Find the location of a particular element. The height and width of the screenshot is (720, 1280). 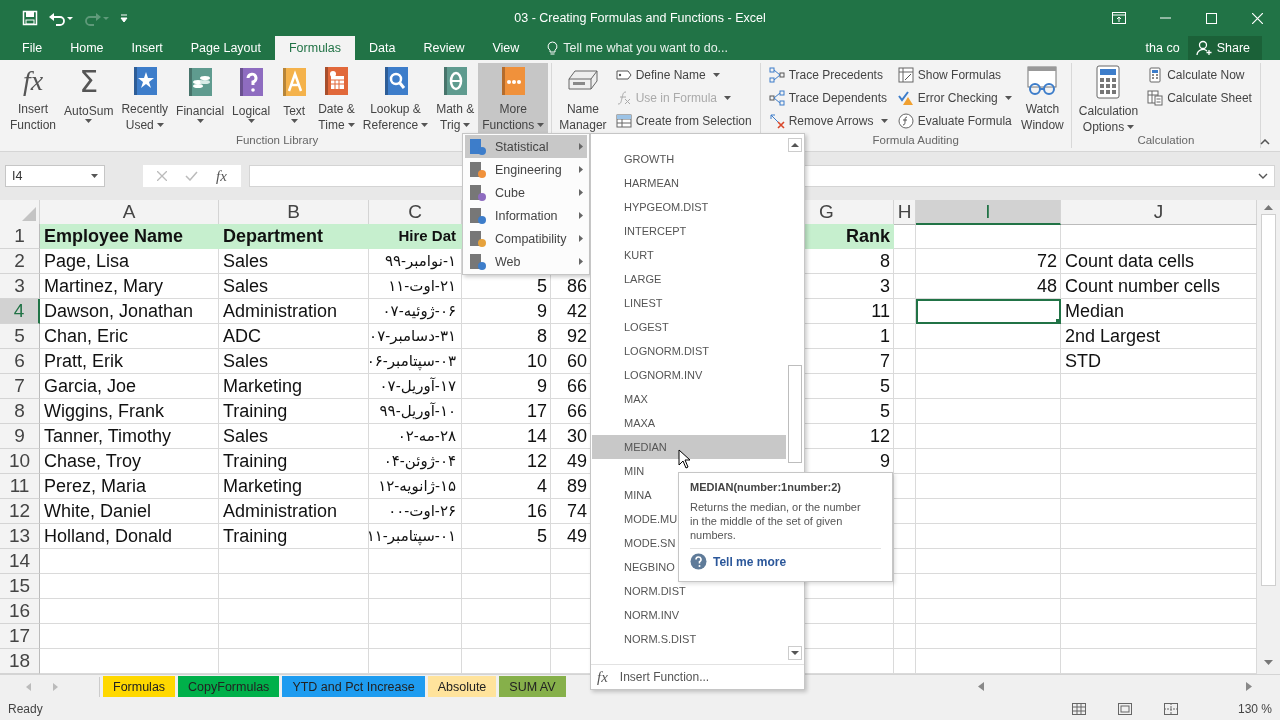

function-symbol-icon: Σ is located at coordinates (89, 82).